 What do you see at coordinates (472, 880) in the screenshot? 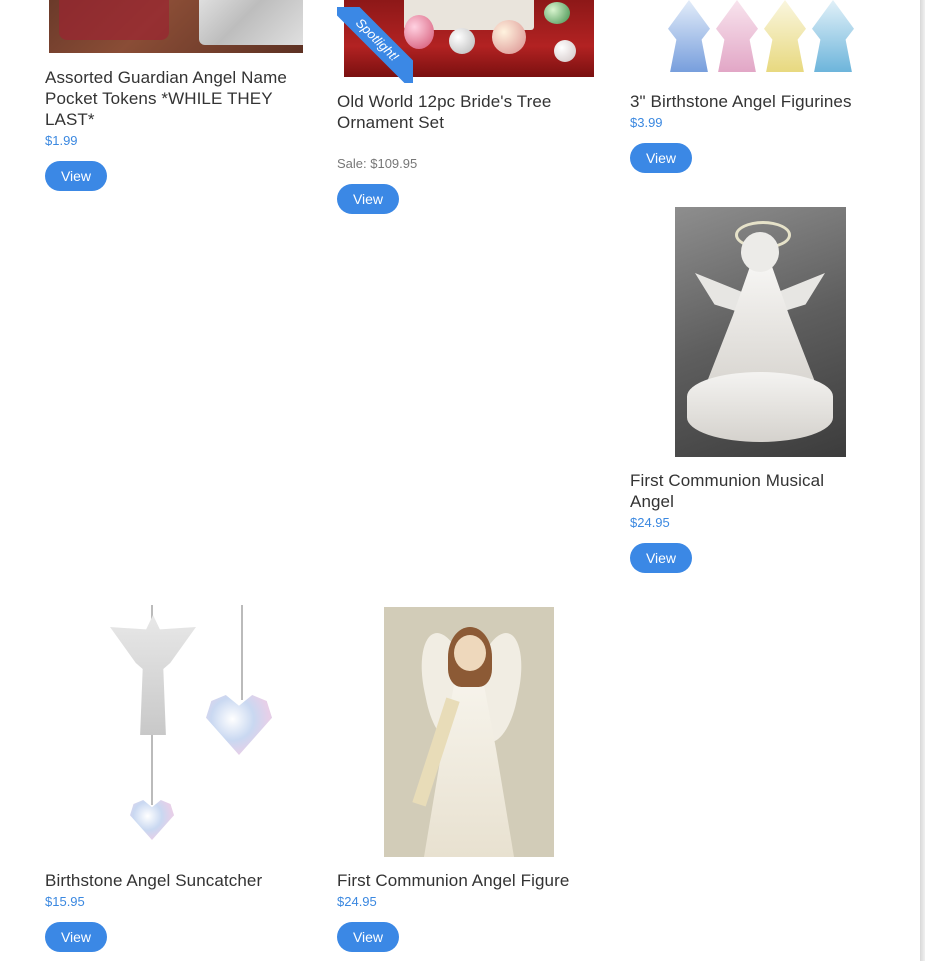
I see `product-title: First Communion Angel Figure` at bounding box center [472, 880].